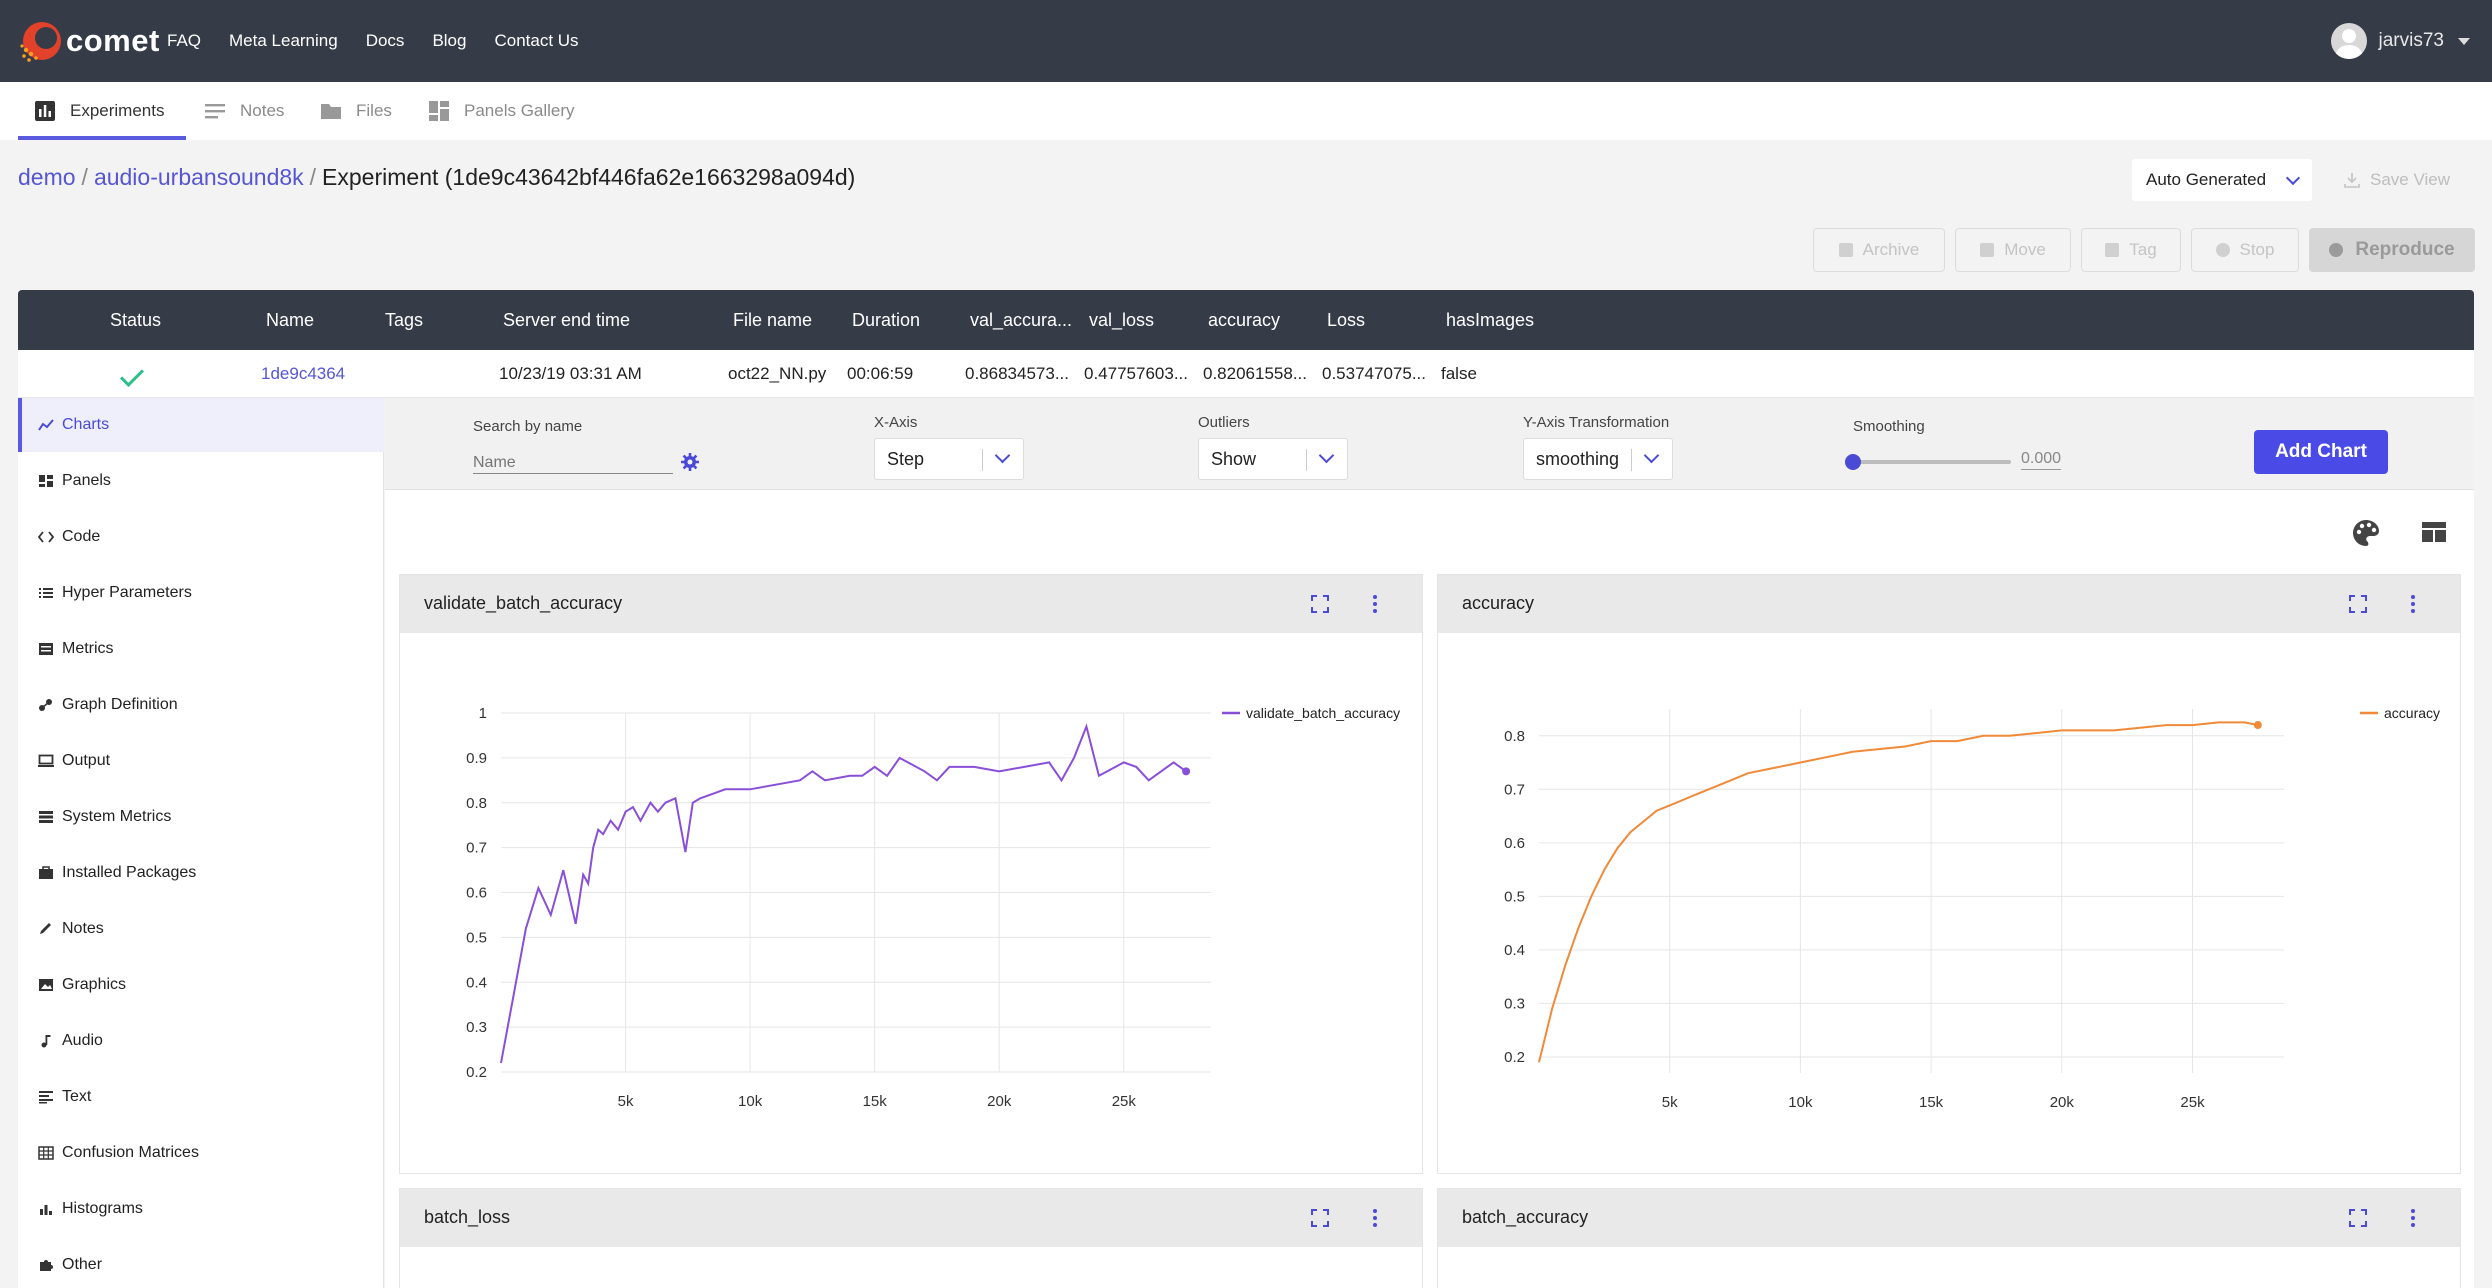 This screenshot has width=2492, height=1288. Describe the element at coordinates (880, 373) in the screenshot. I see `cell-duration: 00:06:59` at that location.